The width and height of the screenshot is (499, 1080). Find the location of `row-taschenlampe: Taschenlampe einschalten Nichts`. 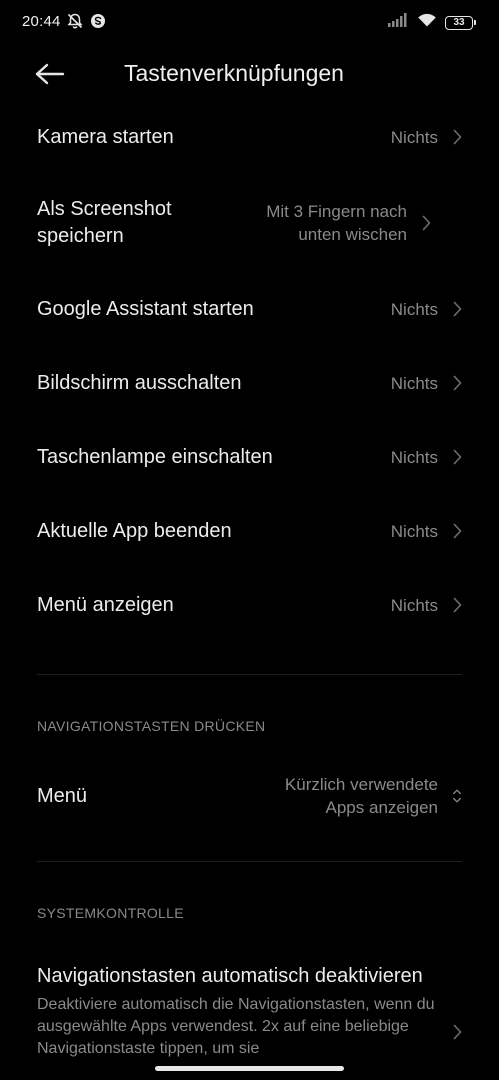

row-taschenlampe: Taschenlampe einschalten Nichts is located at coordinates (249, 457).